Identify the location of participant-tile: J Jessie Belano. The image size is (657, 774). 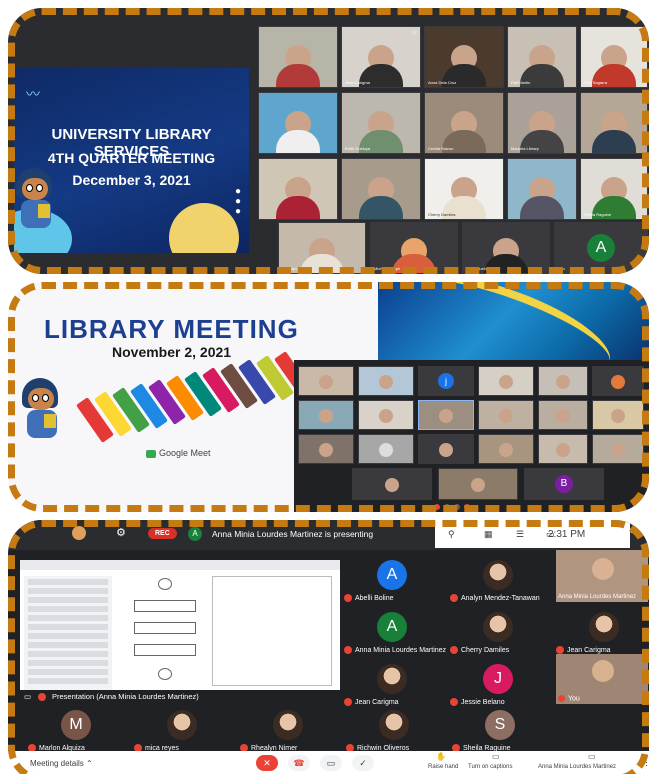
(500, 685).